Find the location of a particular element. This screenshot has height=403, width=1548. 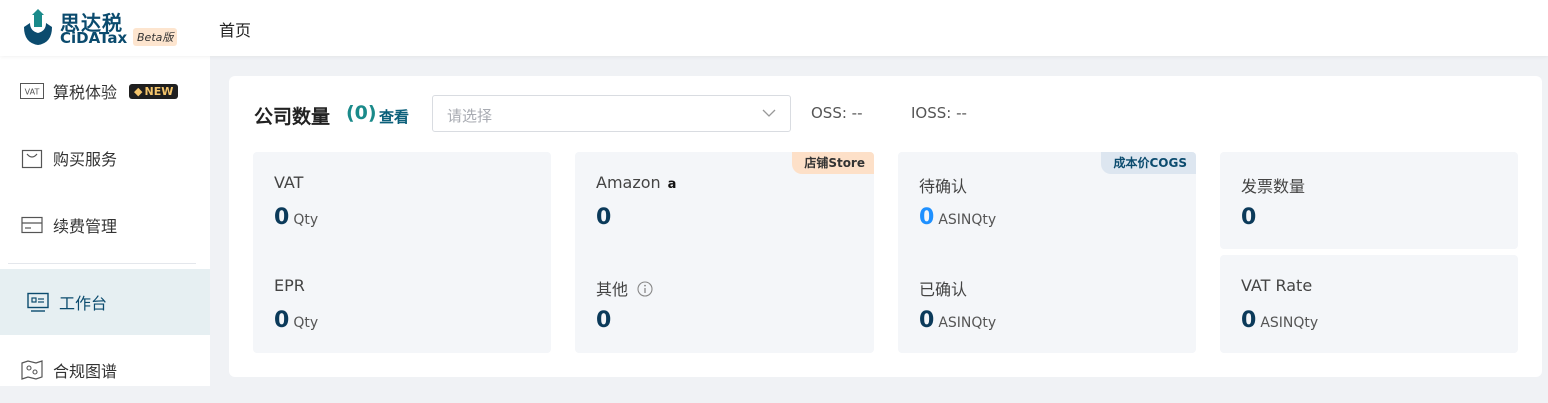

sidebar-item-label: 续费管理 is located at coordinates (85, 226).